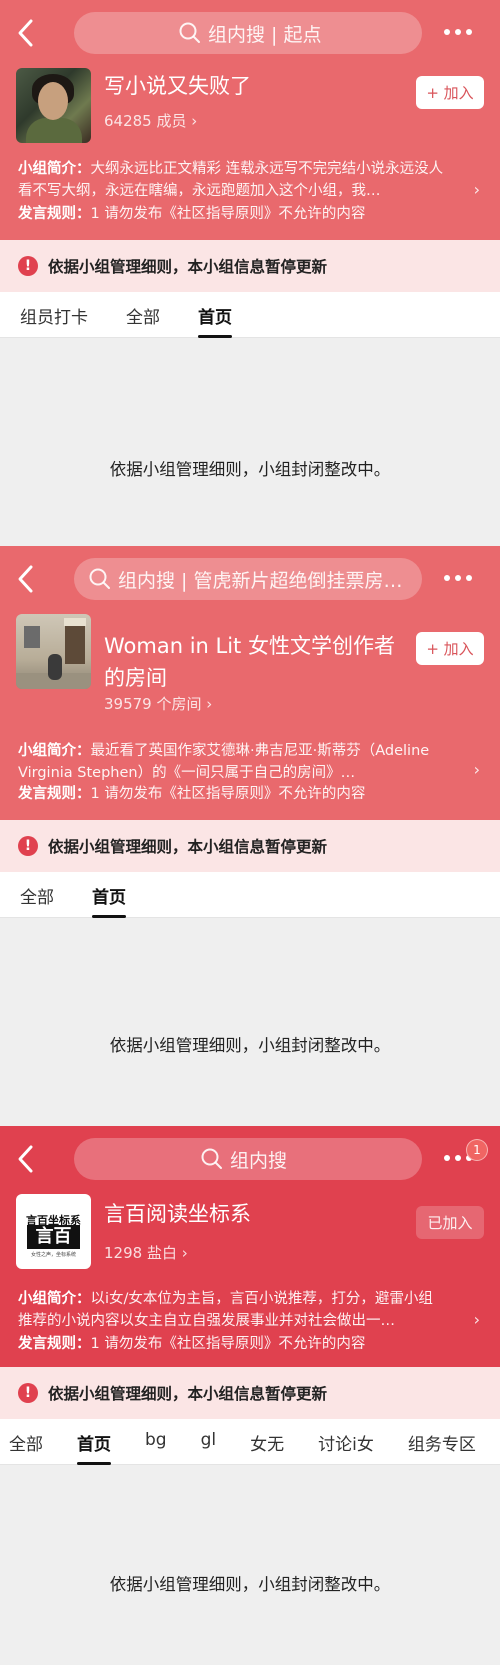 This screenshot has height=1665, width=500. Describe the element at coordinates (158, 703) in the screenshot. I see `member-count: 39579 个房间 ›` at that location.